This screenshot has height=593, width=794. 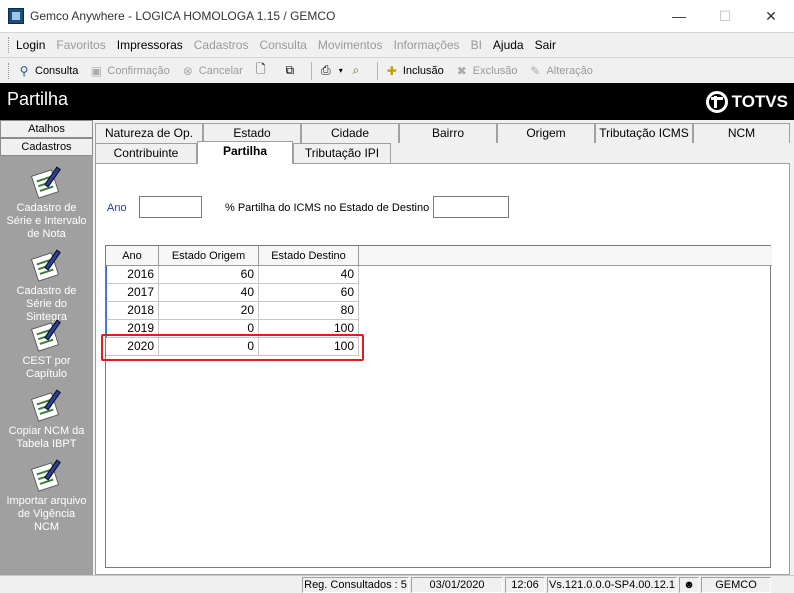 What do you see at coordinates (486, 71) in the screenshot?
I see `exclusao-button: ✖ Exclusão` at bounding box center [486, 71].